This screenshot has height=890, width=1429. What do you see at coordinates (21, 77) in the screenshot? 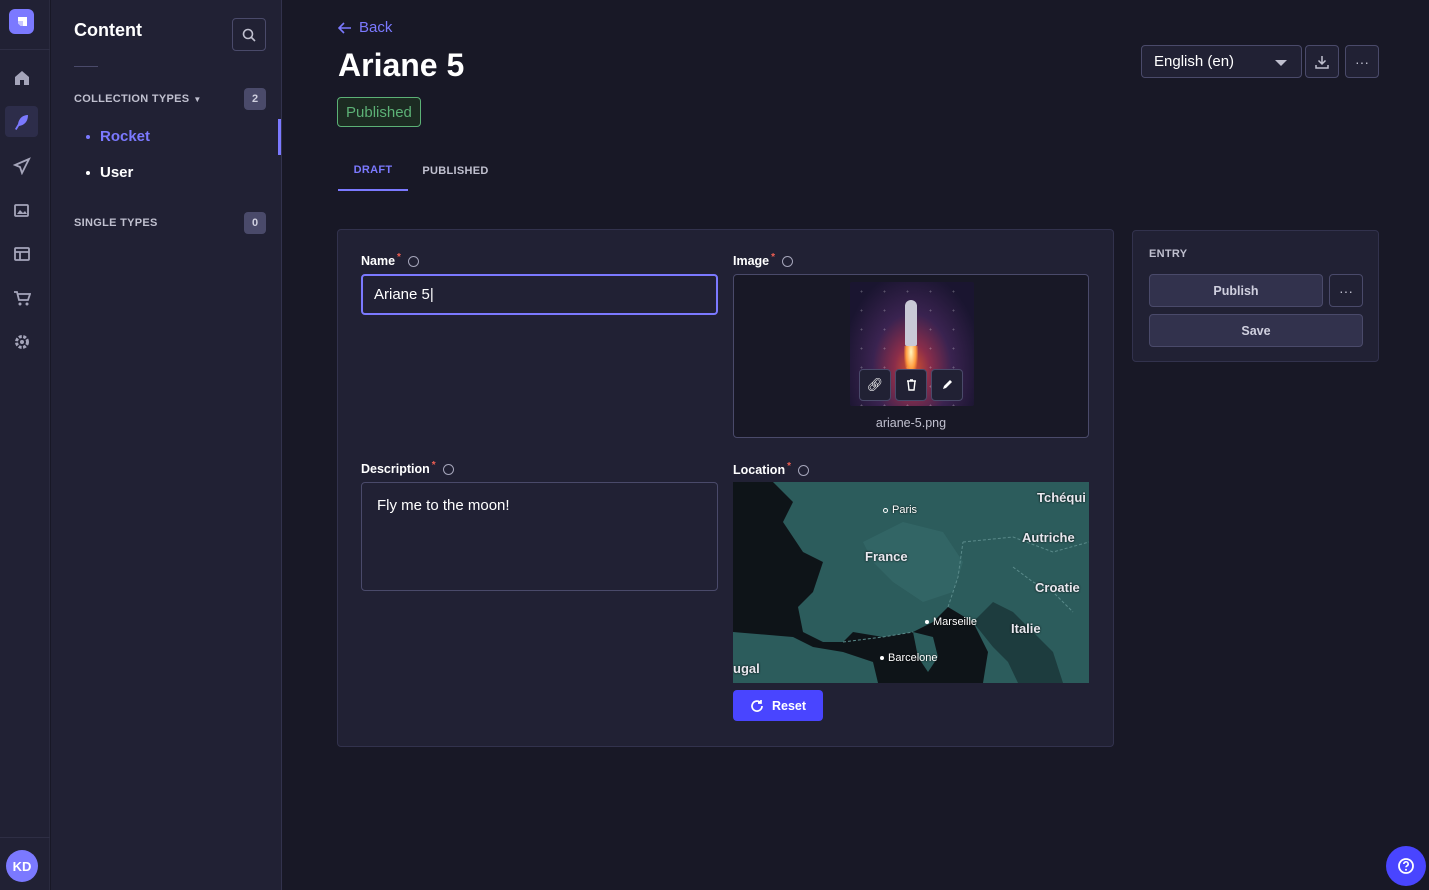
I see `home-icon` at bounding box center [21, 77].